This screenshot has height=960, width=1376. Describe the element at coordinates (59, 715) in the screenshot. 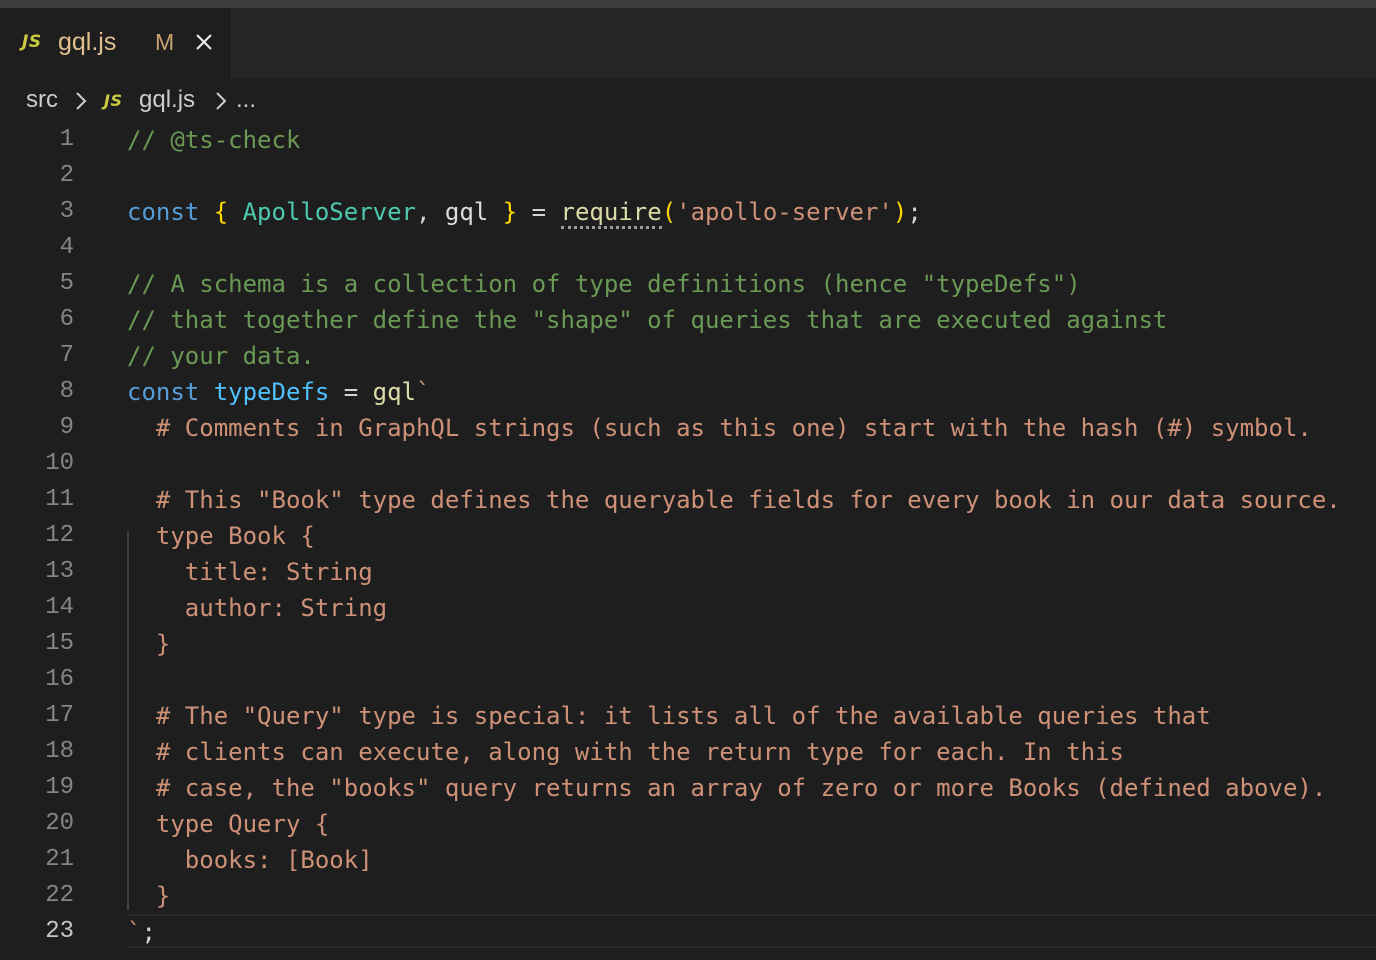

I see `line-number: 17` at that location.